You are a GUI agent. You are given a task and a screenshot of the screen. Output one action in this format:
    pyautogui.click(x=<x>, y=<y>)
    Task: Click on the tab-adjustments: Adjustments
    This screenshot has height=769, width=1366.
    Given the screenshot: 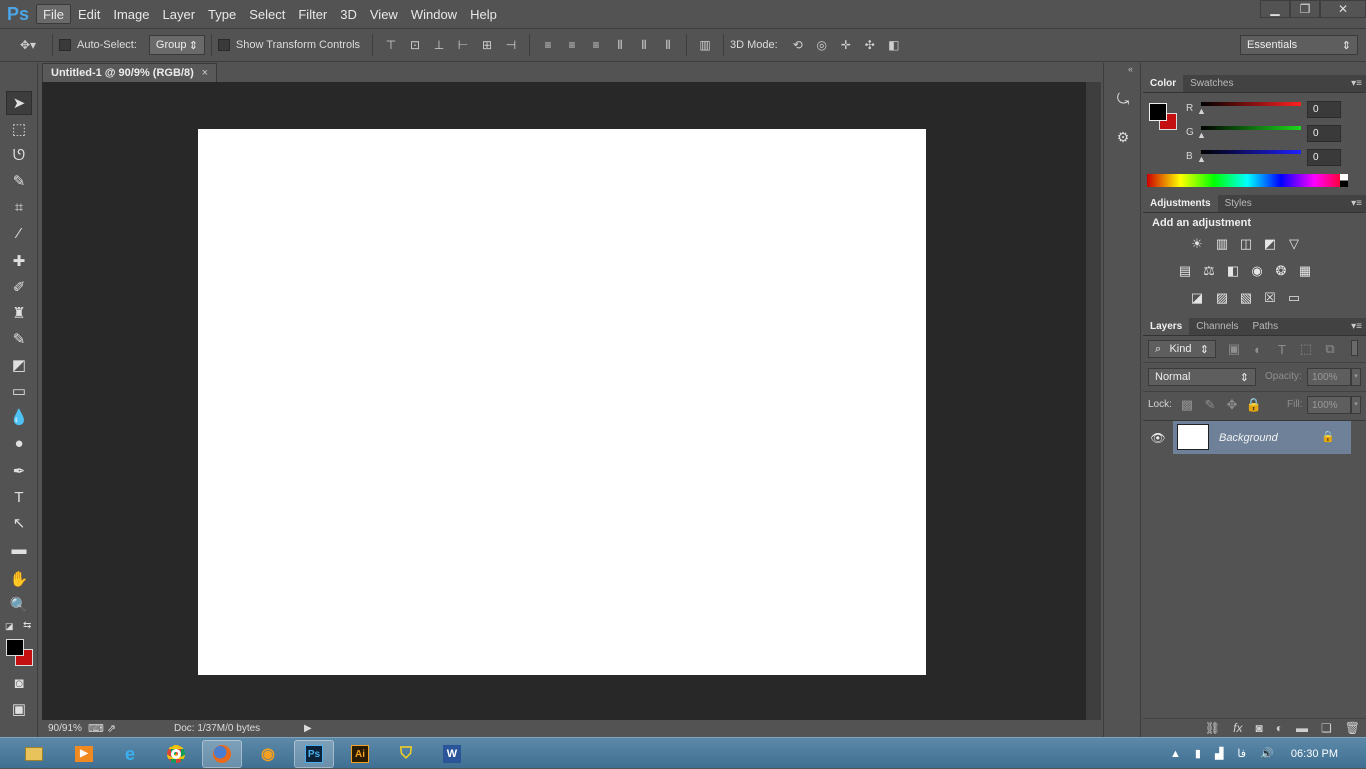 What is the action you would take?
    pyautogui.click(x=1180, y=203)
    